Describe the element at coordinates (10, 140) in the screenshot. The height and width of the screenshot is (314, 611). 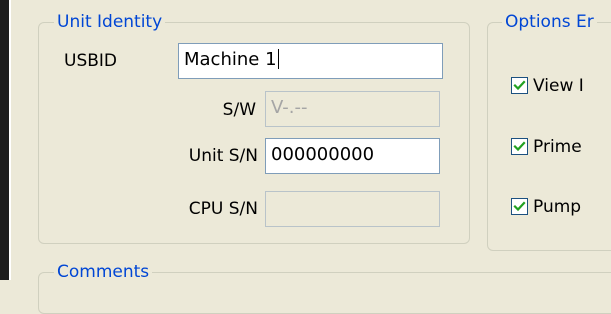
I see `window-left-edge-highlight` at that location.